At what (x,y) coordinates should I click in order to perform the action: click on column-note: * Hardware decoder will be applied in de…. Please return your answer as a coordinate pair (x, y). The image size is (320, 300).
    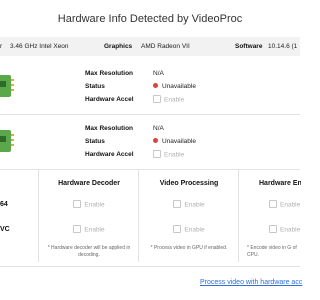
    Looking at the image, I should click on (89, 251).